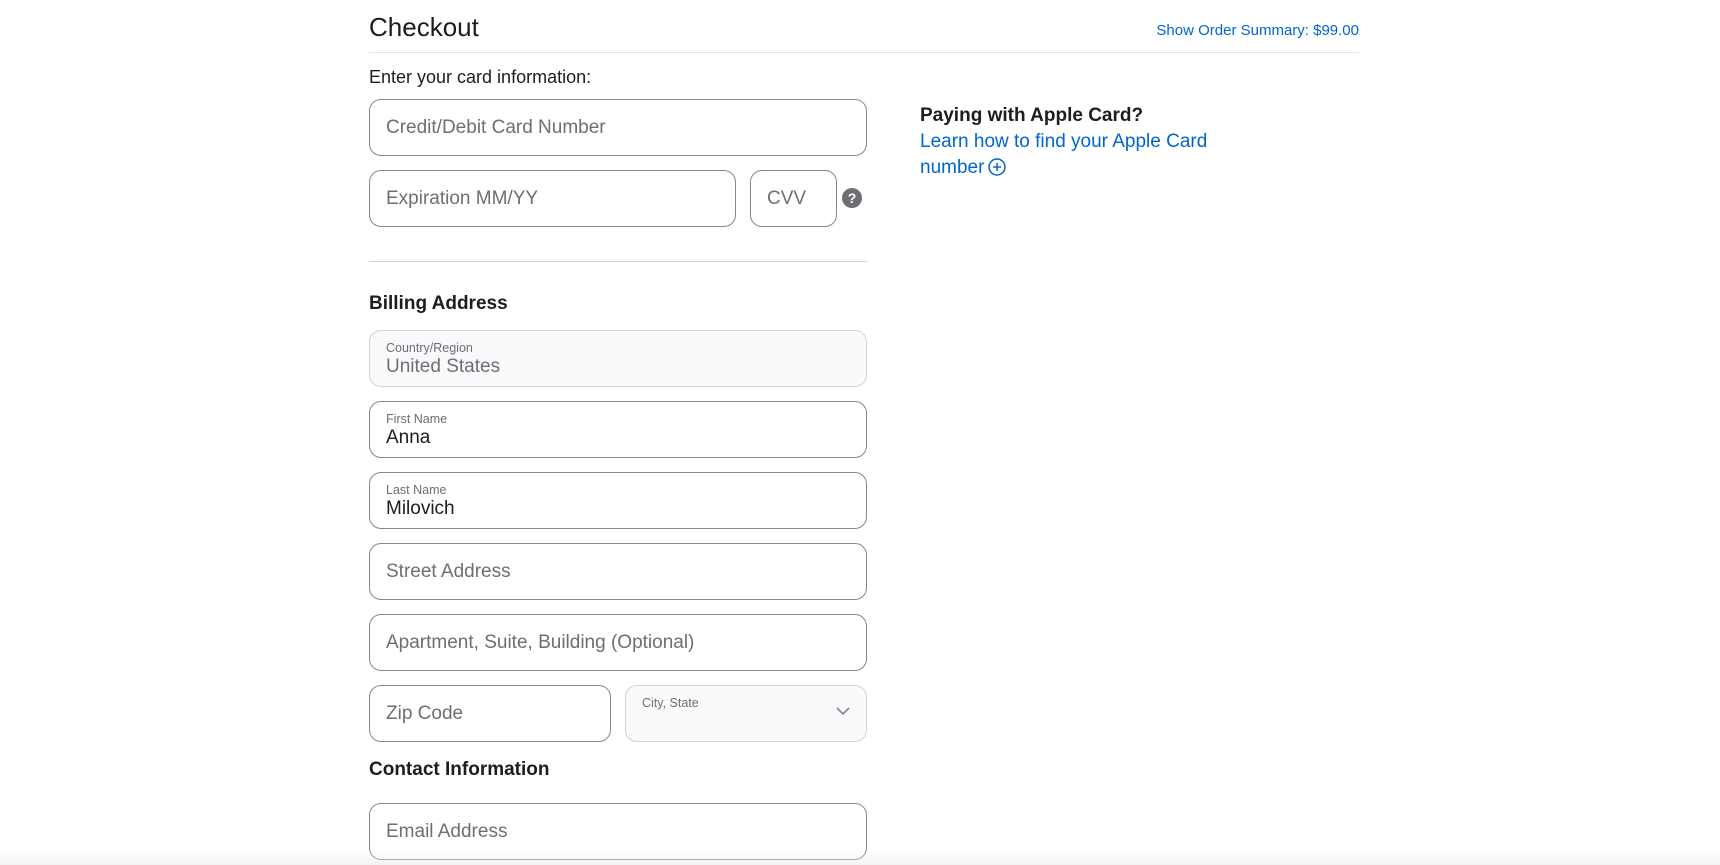 The height and width of the screenshot is (865, 1720). What do you see at coordinates (618, 831) in the screenshot?
I see `email-address-input` at bounding box center [618, 831].